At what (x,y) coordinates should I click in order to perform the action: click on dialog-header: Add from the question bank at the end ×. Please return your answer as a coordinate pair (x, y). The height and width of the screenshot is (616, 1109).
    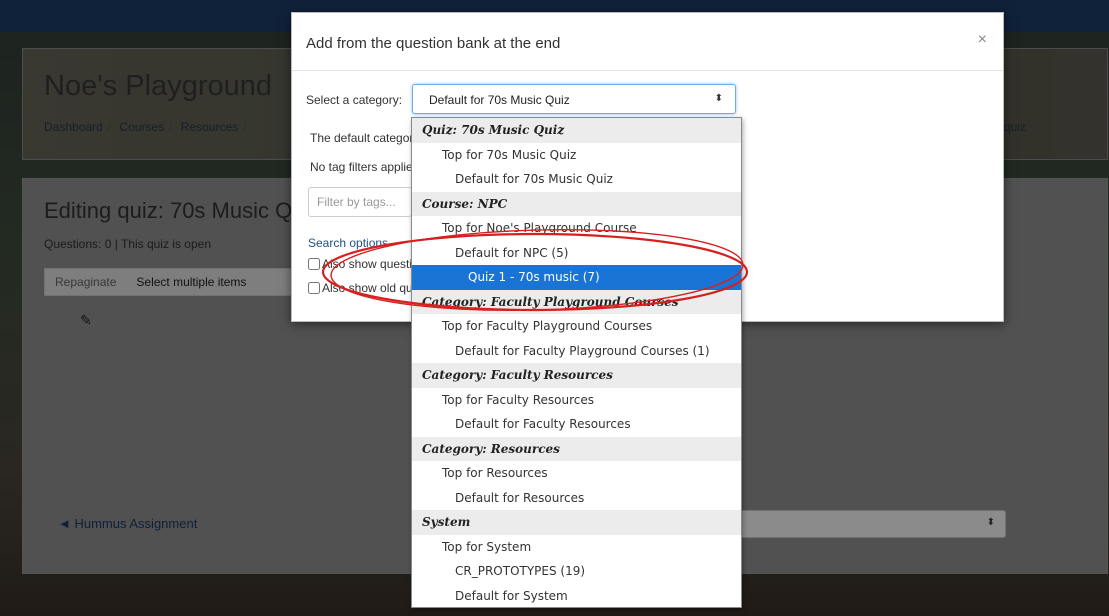
    Looking at the image, I should click on (647, 42).